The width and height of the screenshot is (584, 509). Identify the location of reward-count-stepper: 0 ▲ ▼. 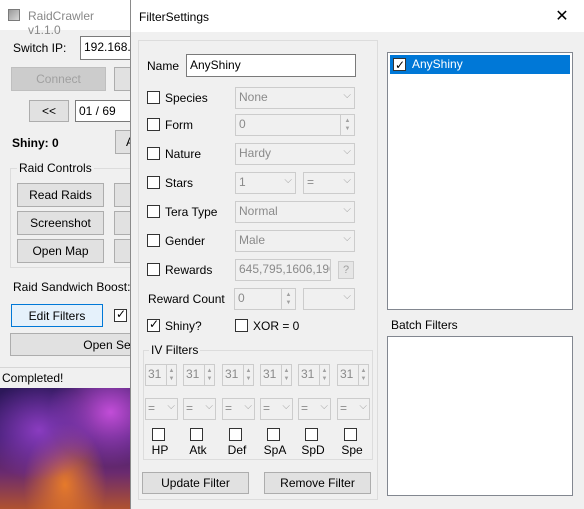
(265, 299).